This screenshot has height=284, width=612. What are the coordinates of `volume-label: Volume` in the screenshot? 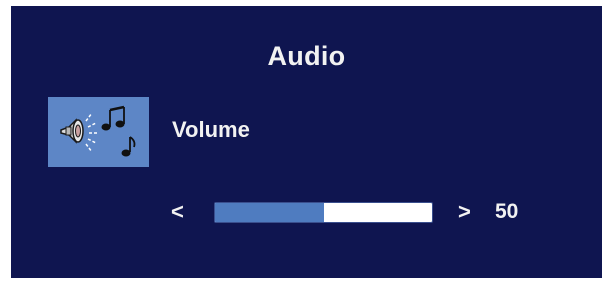 It's located at (211, 129).